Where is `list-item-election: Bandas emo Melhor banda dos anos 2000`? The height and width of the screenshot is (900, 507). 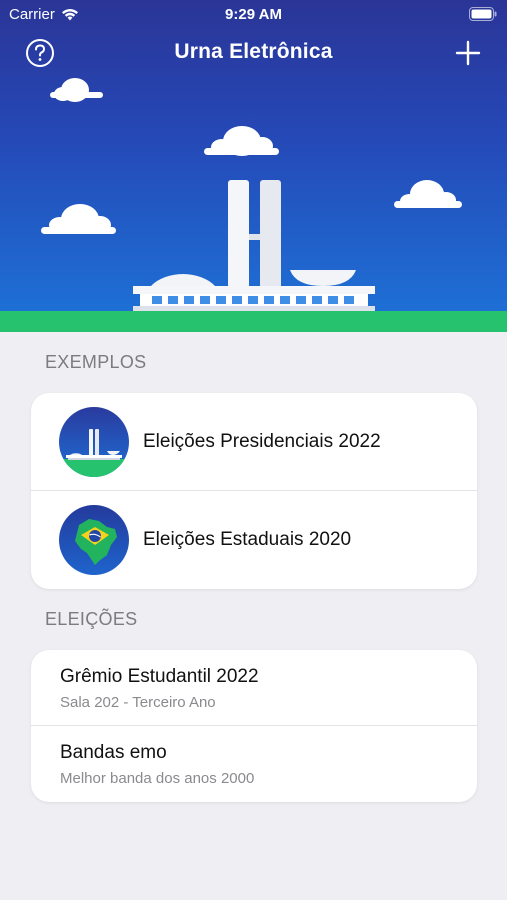 list-item-election: Bandas emo Melhor banda dos anos 2000 is located at coordinates (254, 764).